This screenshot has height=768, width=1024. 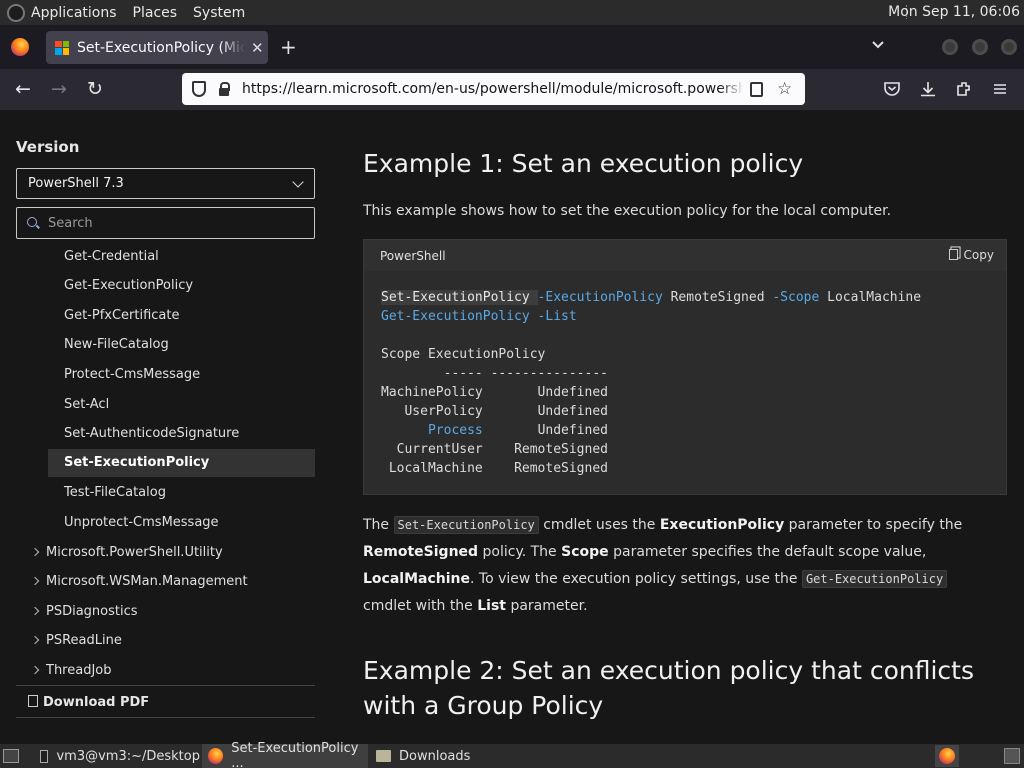 I want to click on downloads-icon, so click(x=928, y=89).